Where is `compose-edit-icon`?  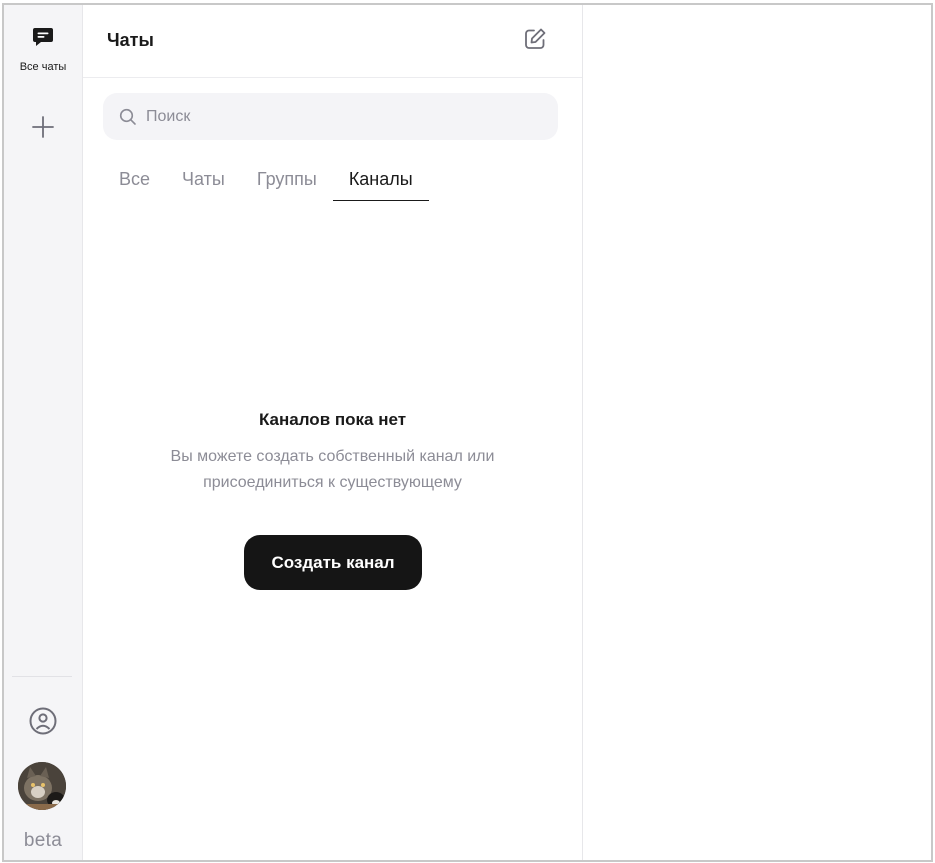
compose-edit-icon is located at coordinates (535, 41).